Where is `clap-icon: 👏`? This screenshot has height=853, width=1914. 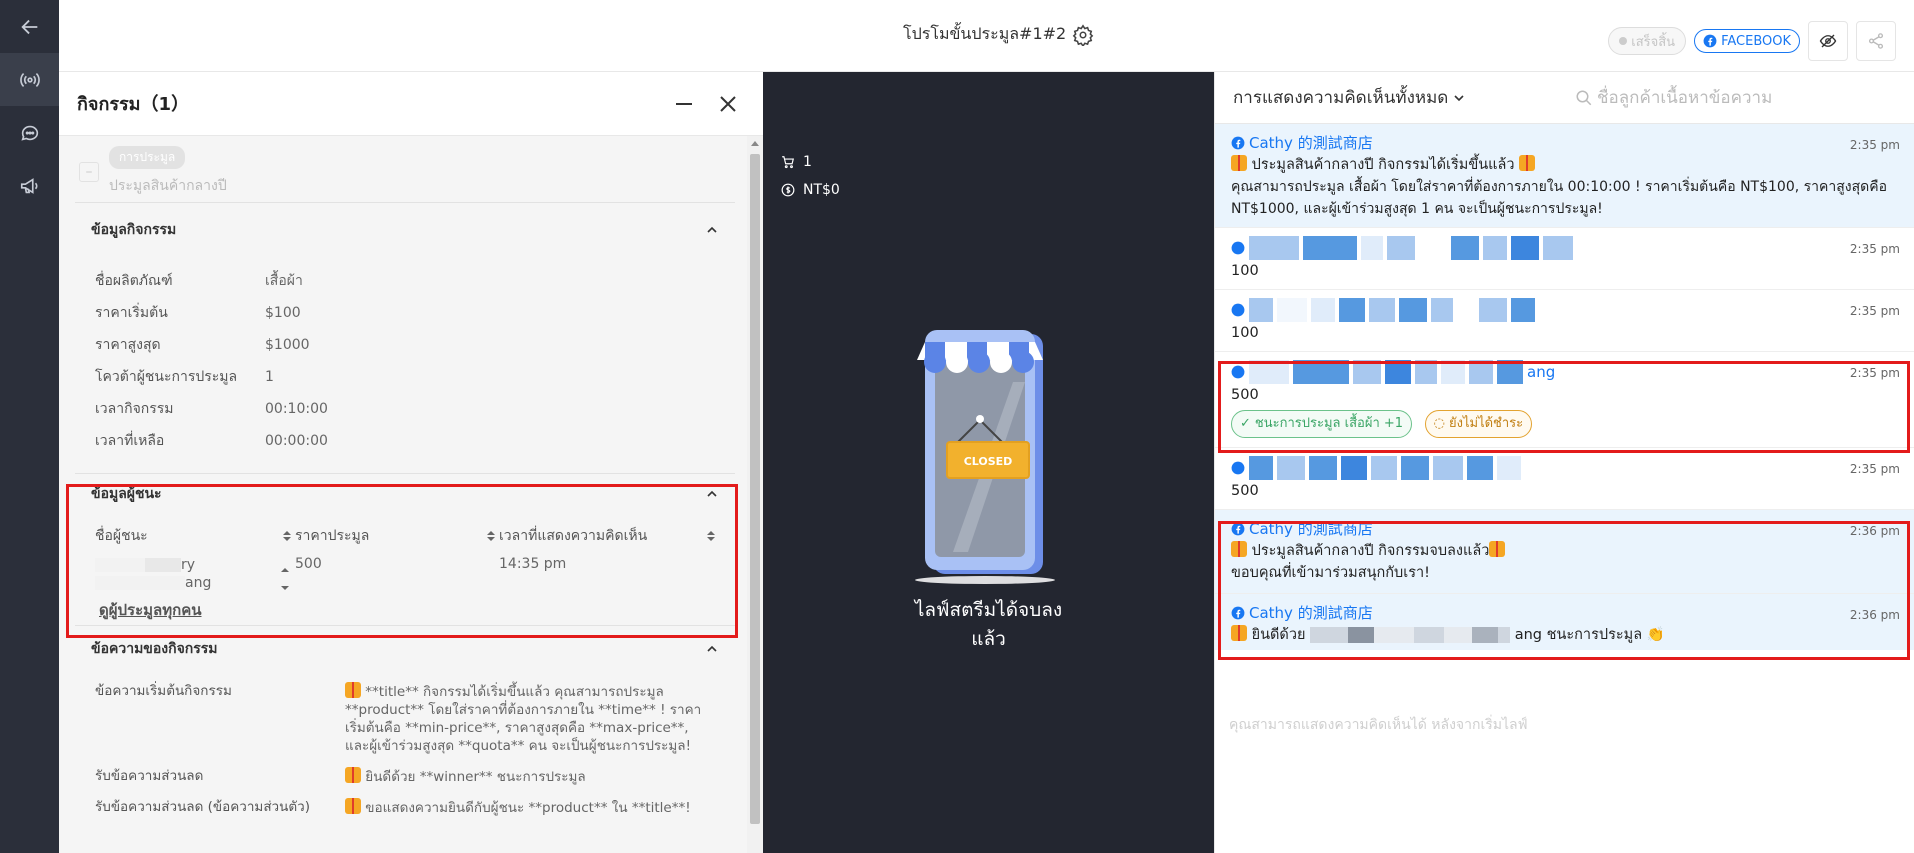 clap-icon: 👏 is located at coordinates (1655, 635).